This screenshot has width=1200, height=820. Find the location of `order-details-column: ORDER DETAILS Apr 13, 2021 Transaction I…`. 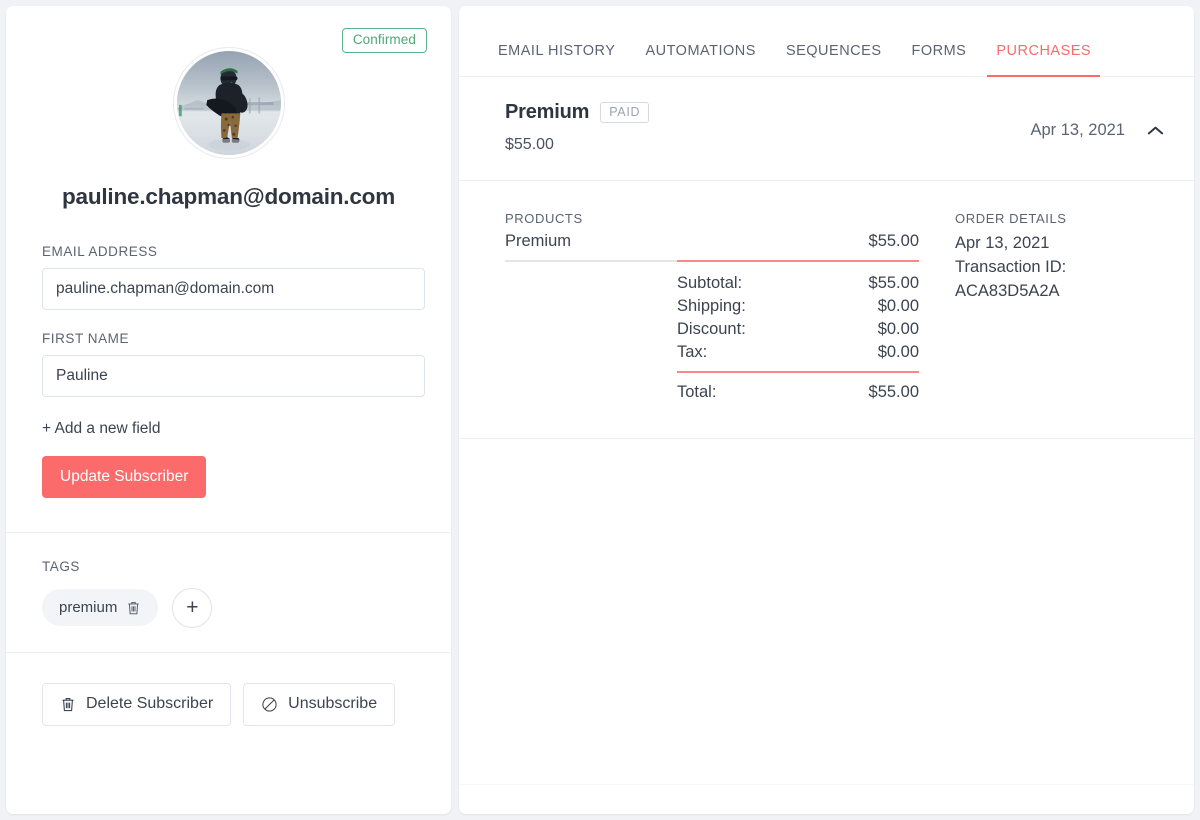

order-details-column: ORDER DETAILS Apr 13, 2021 Transaction I… is located at coordinates (1033, 307).